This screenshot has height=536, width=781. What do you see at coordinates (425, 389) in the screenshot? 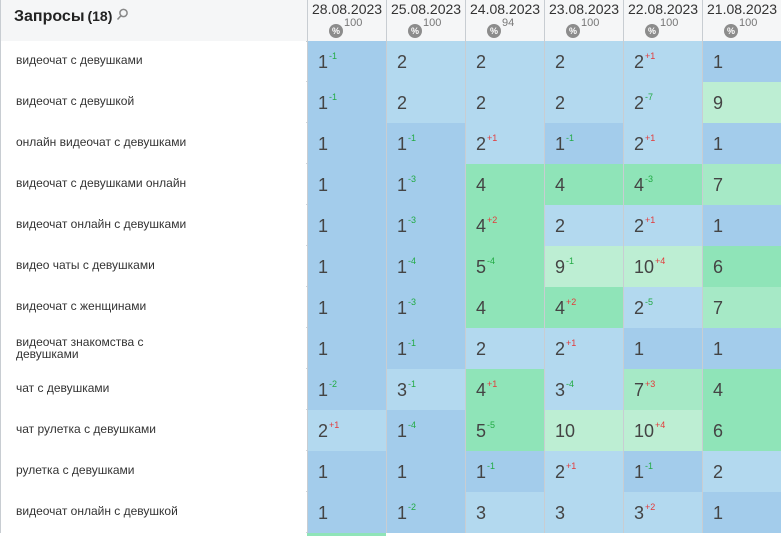
I see `position-cell: 3-1` at bounding box center [425, 389].